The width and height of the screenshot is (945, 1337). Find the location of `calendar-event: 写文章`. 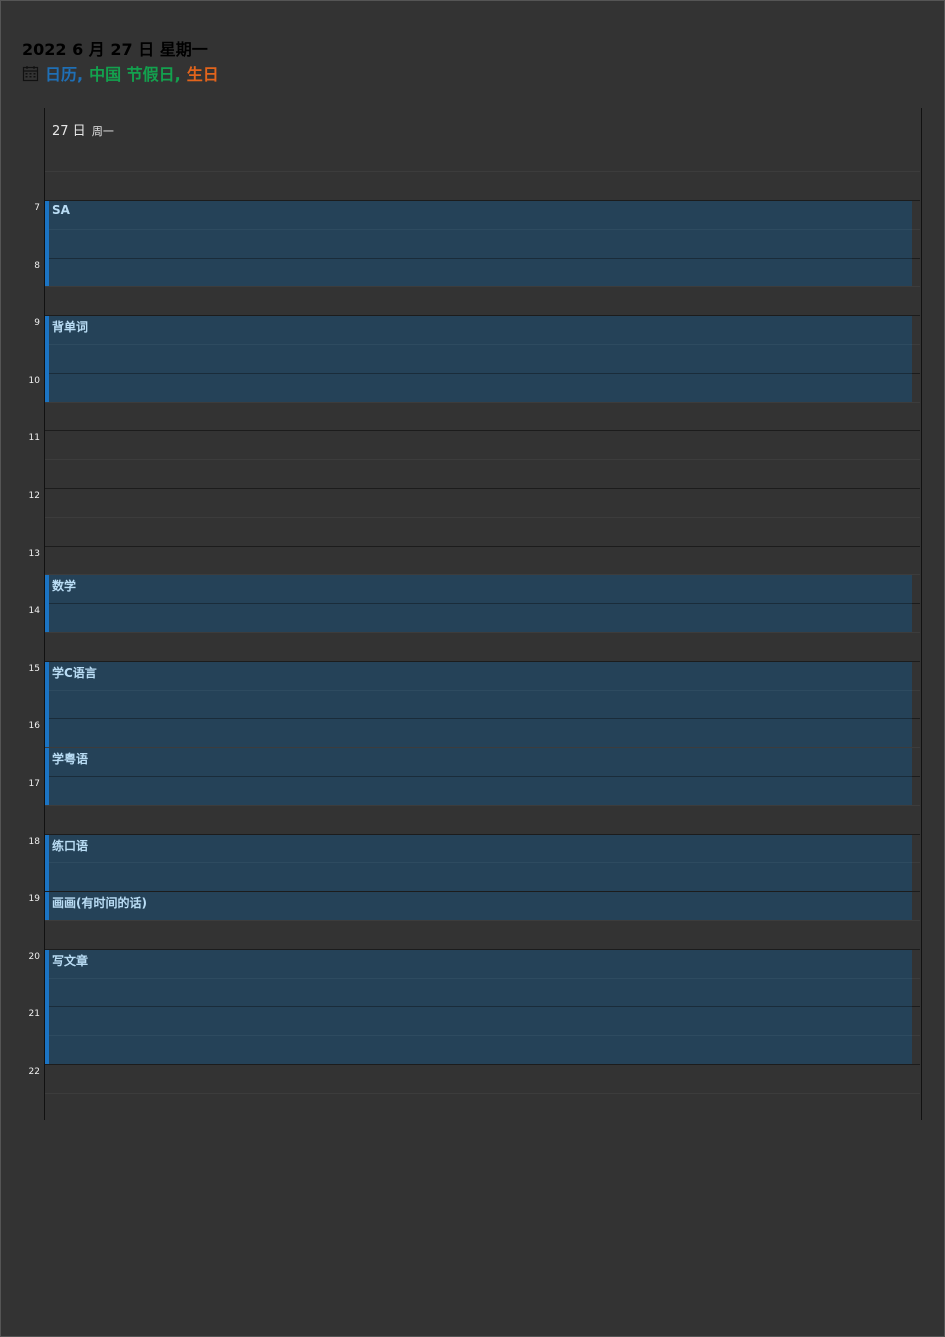

calendar-event: 写文章 is located at coordinates (478, 1007).